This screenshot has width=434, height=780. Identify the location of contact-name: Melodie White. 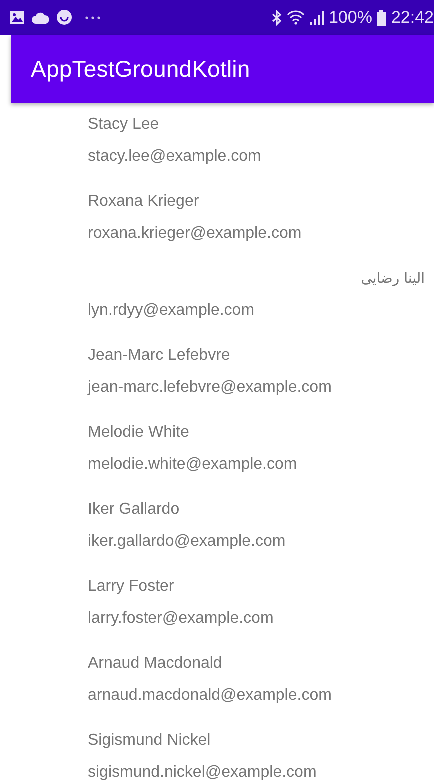
(139, 433).